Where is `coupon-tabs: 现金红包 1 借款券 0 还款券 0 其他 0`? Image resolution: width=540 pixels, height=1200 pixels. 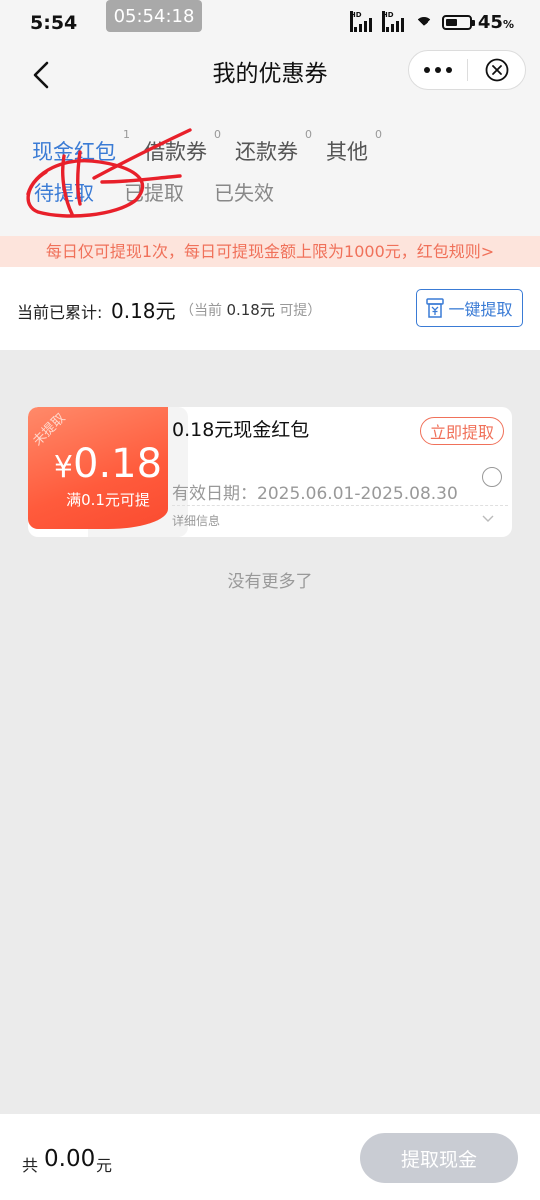 coupon-tabs: 现金红包 1 借款券 0 还款券 0 其他 0 is located at coordinates (214, 147).